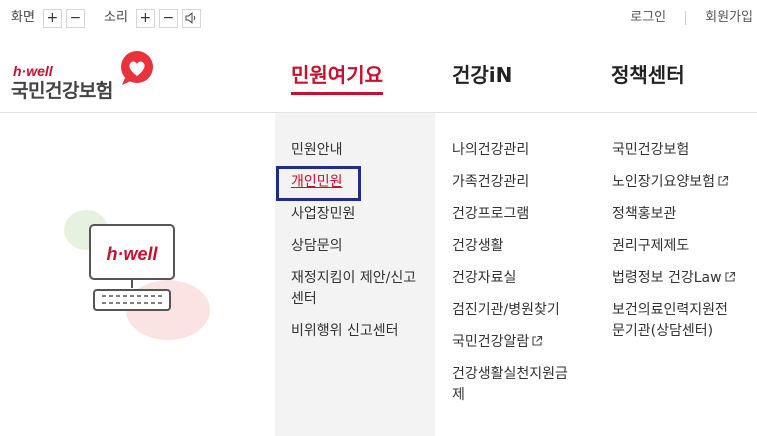 This screenshot has width=757, height=436. I want to click on menu-link-health-library: 건강자료실, so click(484, 278).